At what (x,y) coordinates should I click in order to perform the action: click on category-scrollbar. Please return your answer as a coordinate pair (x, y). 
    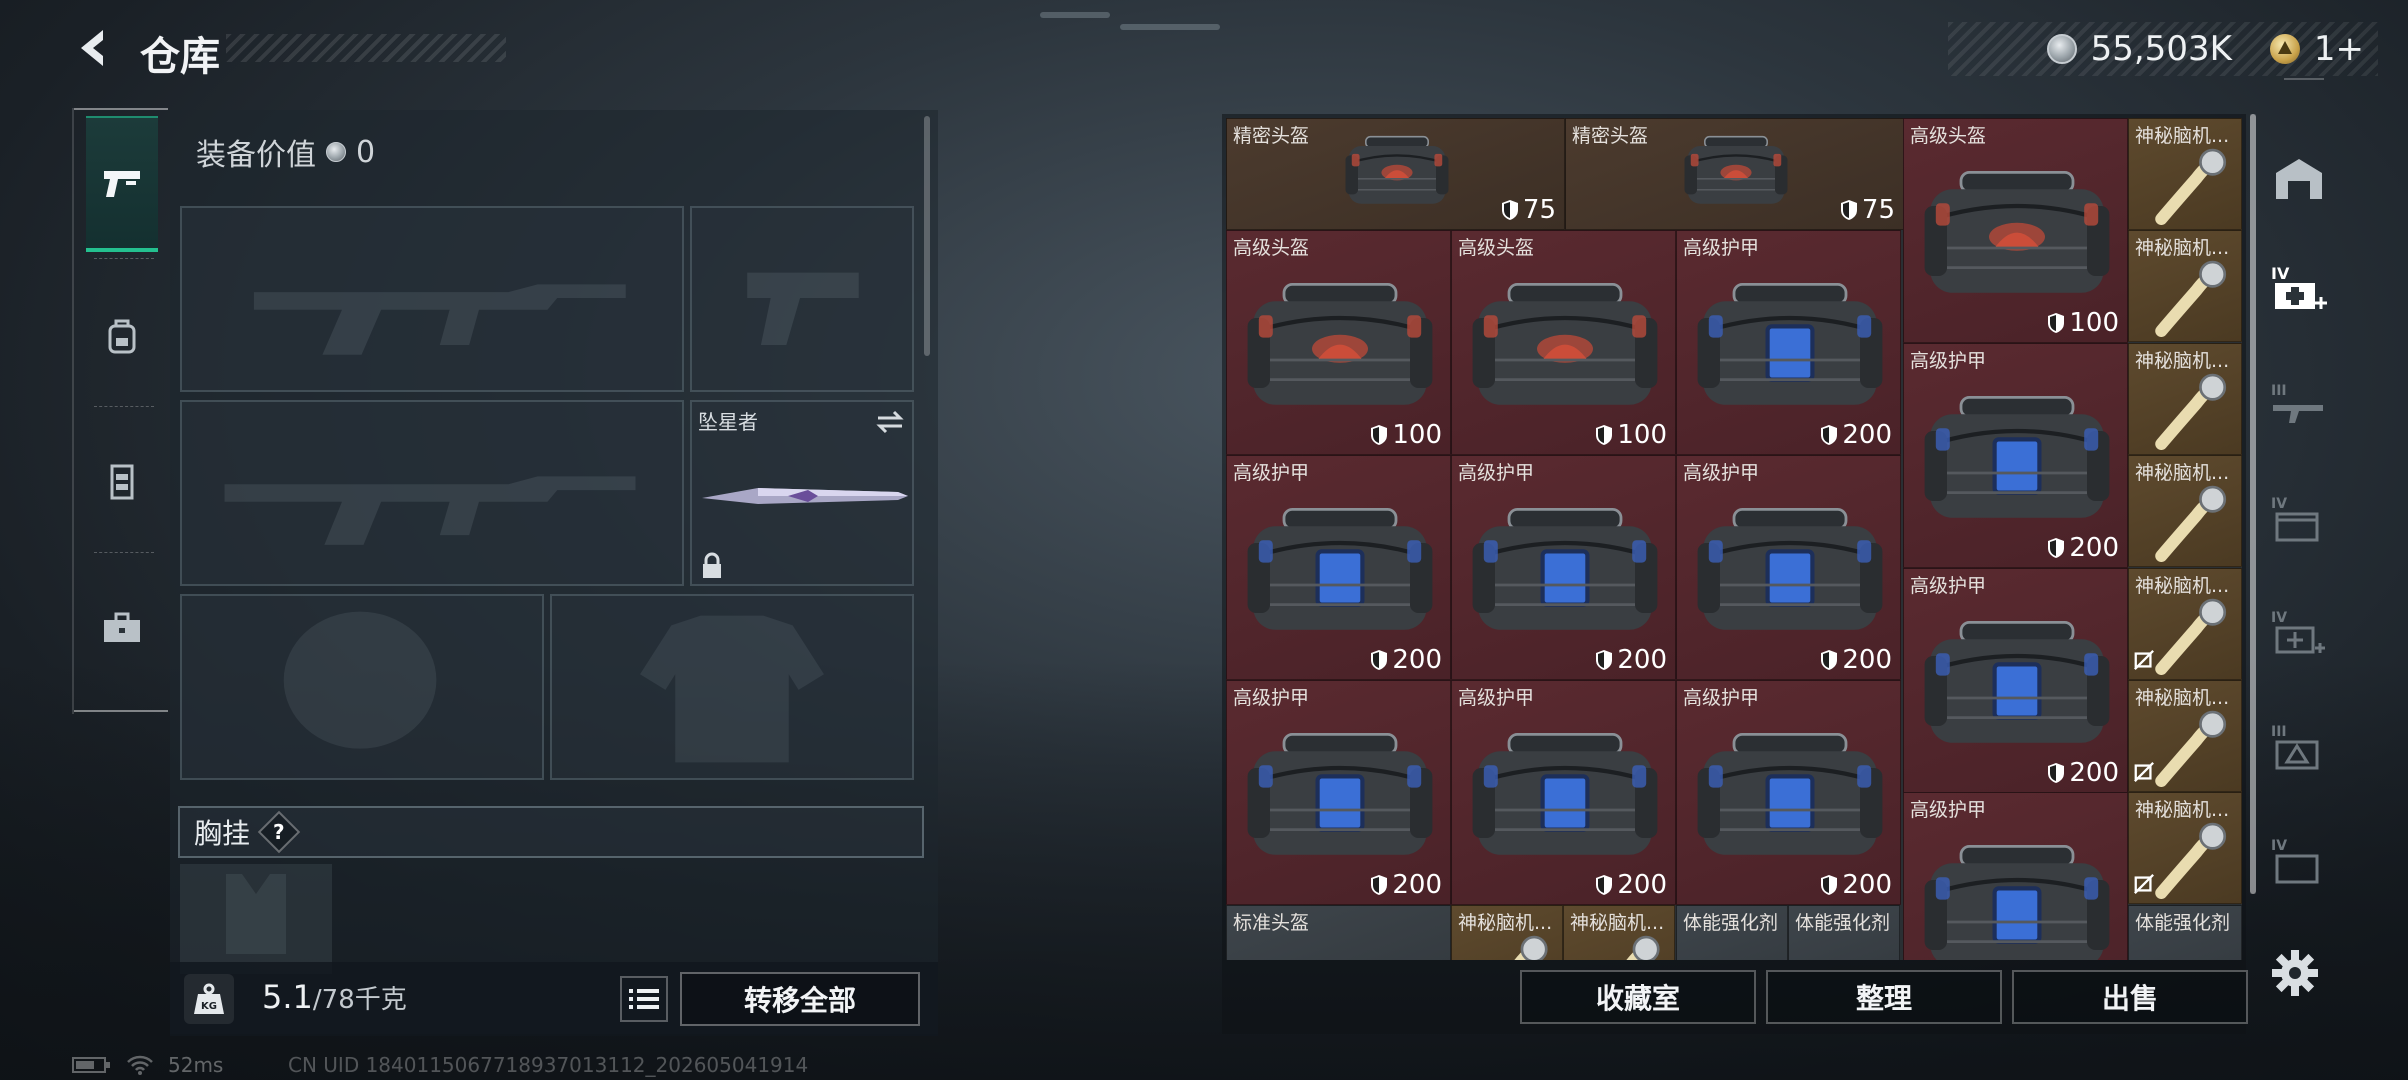
    Looking at the image, I should click on (2253, 504).